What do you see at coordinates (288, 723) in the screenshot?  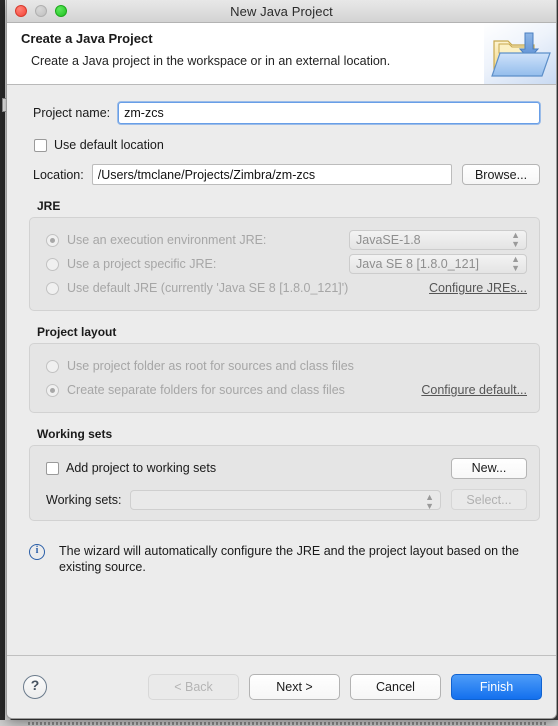 I see `background-window-dots` at bounding box center [288, 723].